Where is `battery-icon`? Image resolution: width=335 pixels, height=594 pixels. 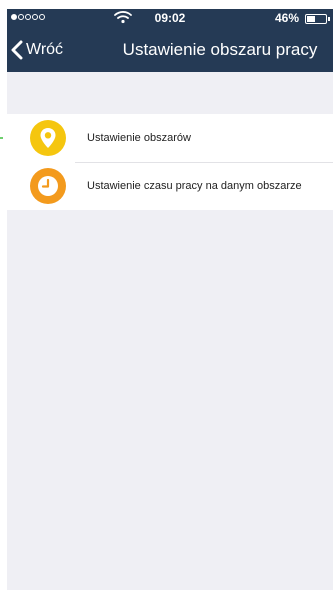
battery-icon is located at coordinates (317, 19).